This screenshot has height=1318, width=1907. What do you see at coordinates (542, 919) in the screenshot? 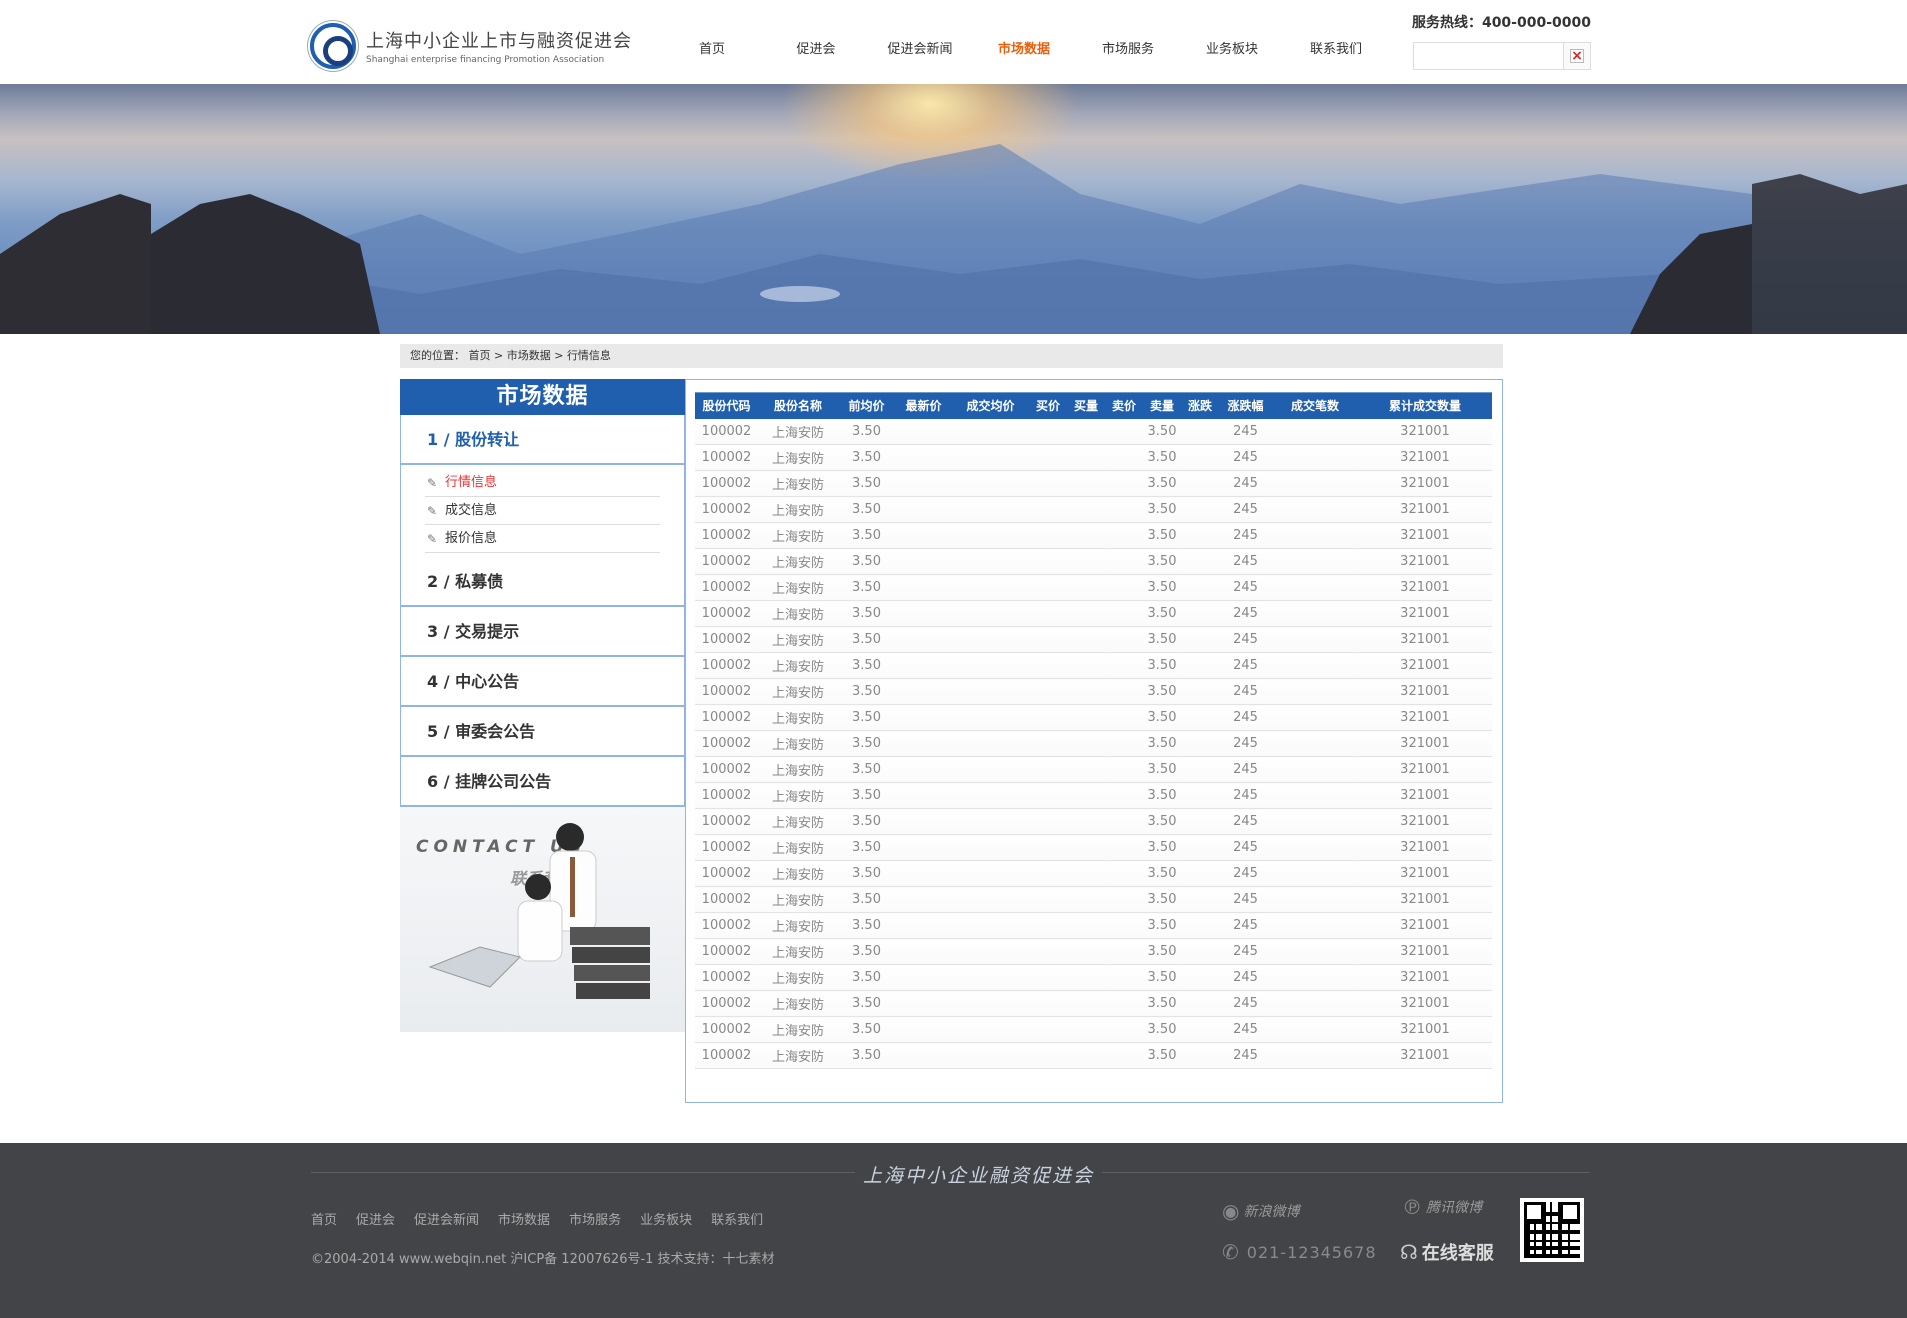
I see `contact-us-banner: CONTACT US 联系我们` at bounding box center [542, 919].